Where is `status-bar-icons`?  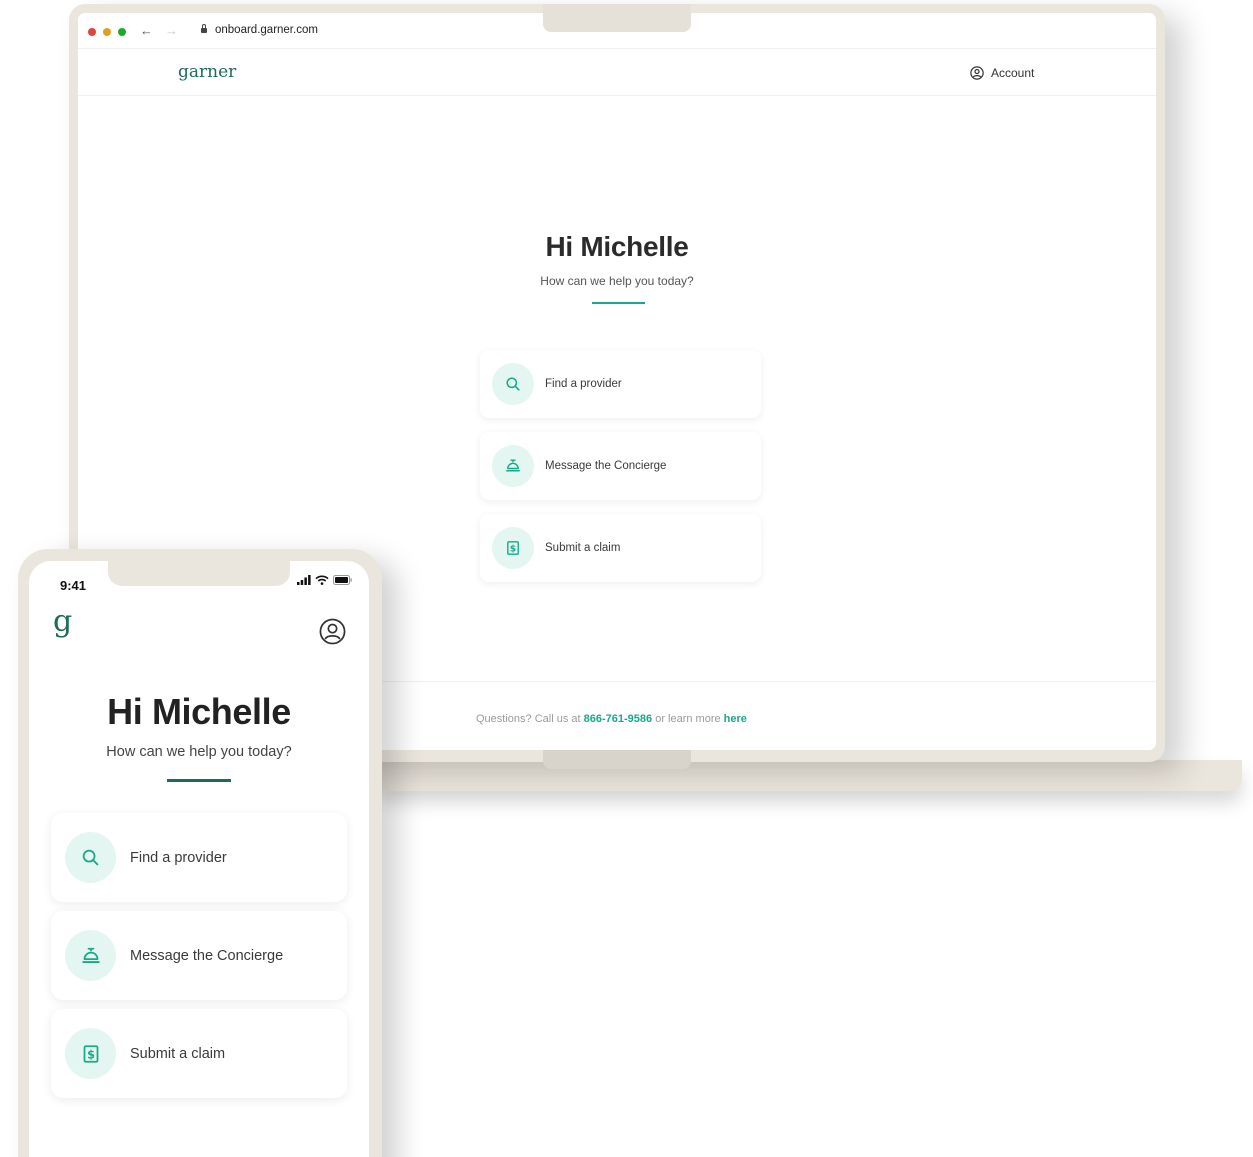
status-bar-icons is located at coordinates (324, 580).